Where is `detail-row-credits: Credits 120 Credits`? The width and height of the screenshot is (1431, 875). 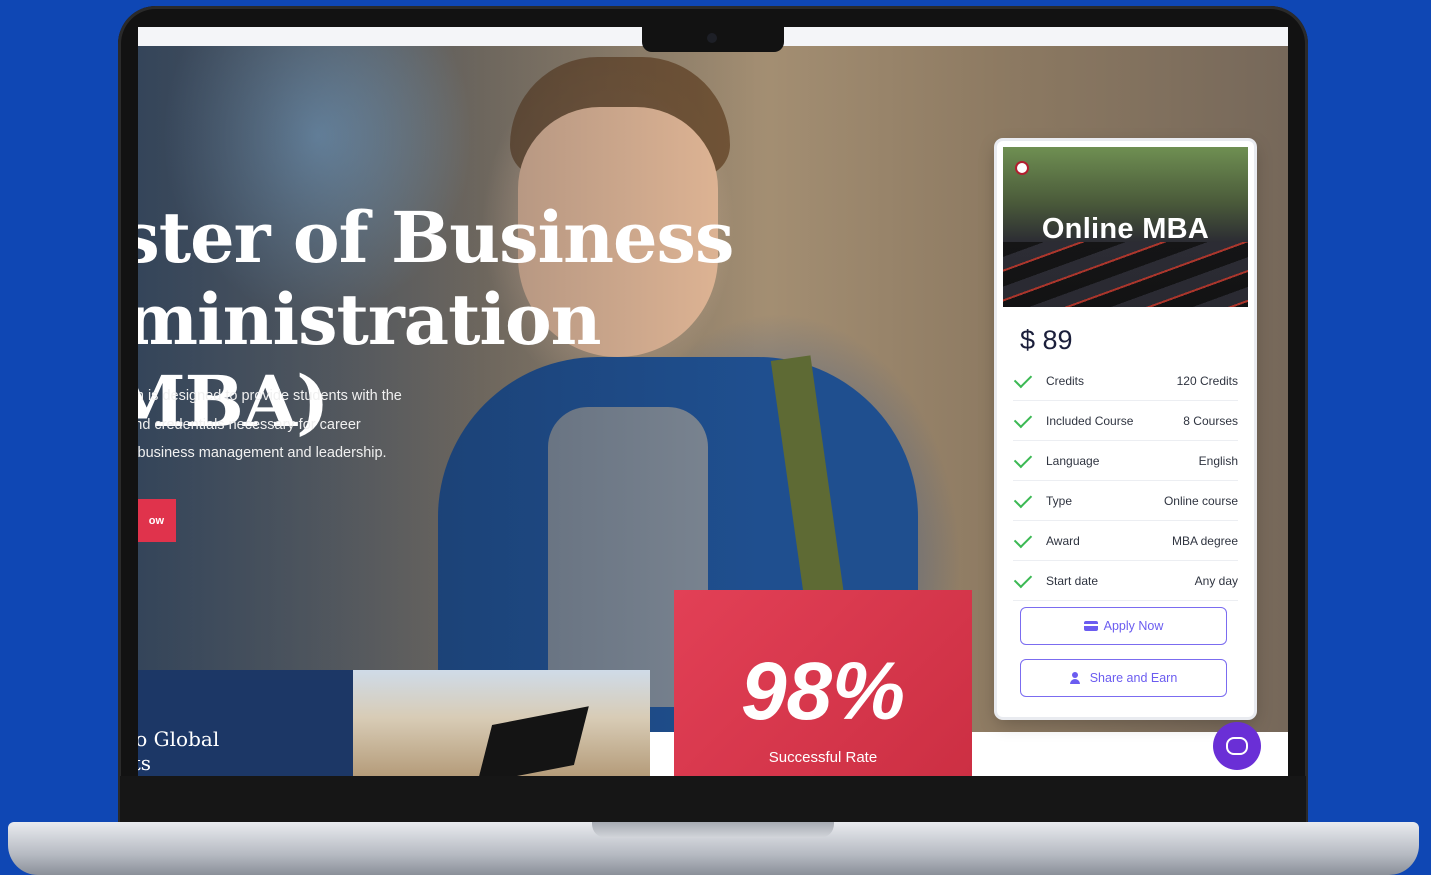
detail-row-credits: Credits 120 Credits is located at coordinates (1125, 381).